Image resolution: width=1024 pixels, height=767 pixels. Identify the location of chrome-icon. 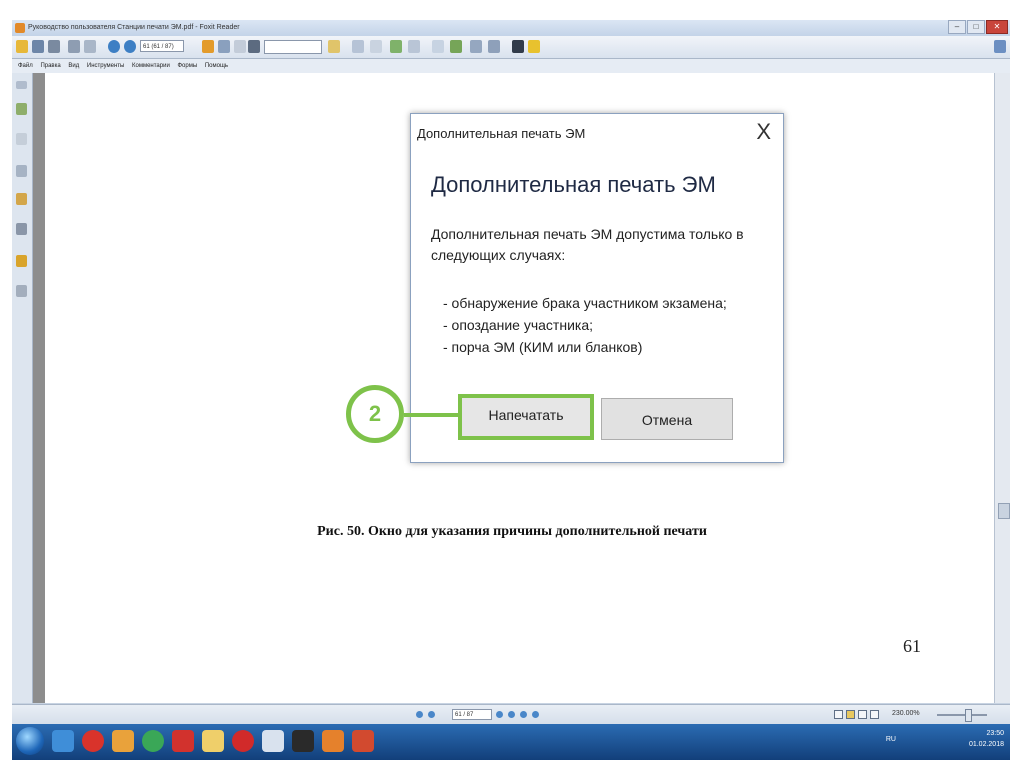
(153, 741).